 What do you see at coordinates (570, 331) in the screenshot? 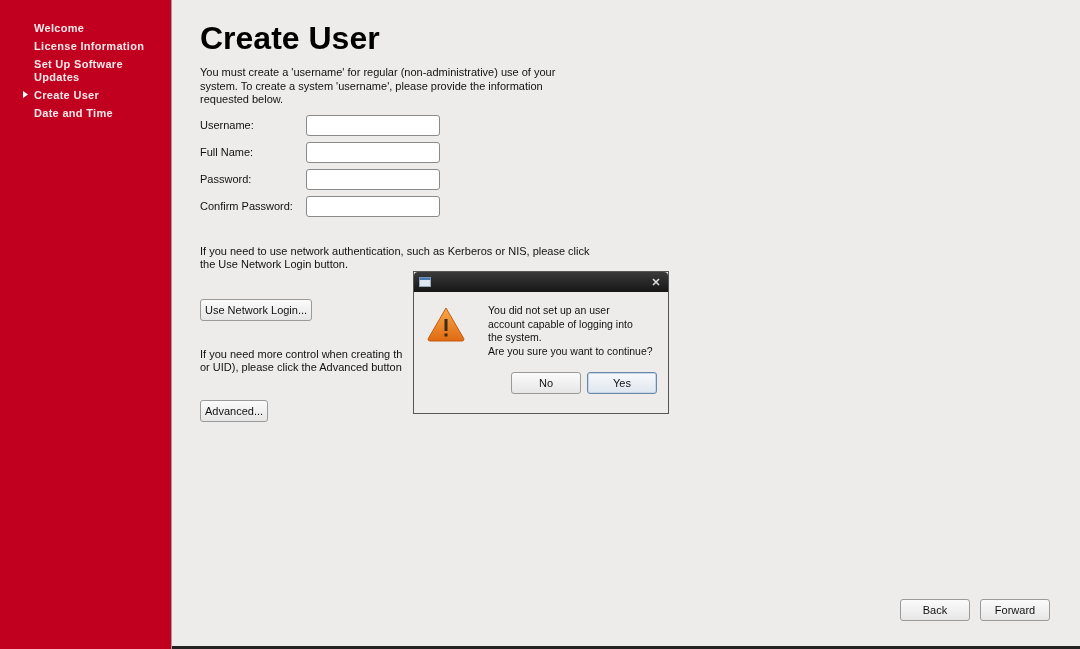
I see `dialog-message: You did not set up an user account capable of logging into the system. Are you sure you want to continue?` at bounding box center [570, 331].